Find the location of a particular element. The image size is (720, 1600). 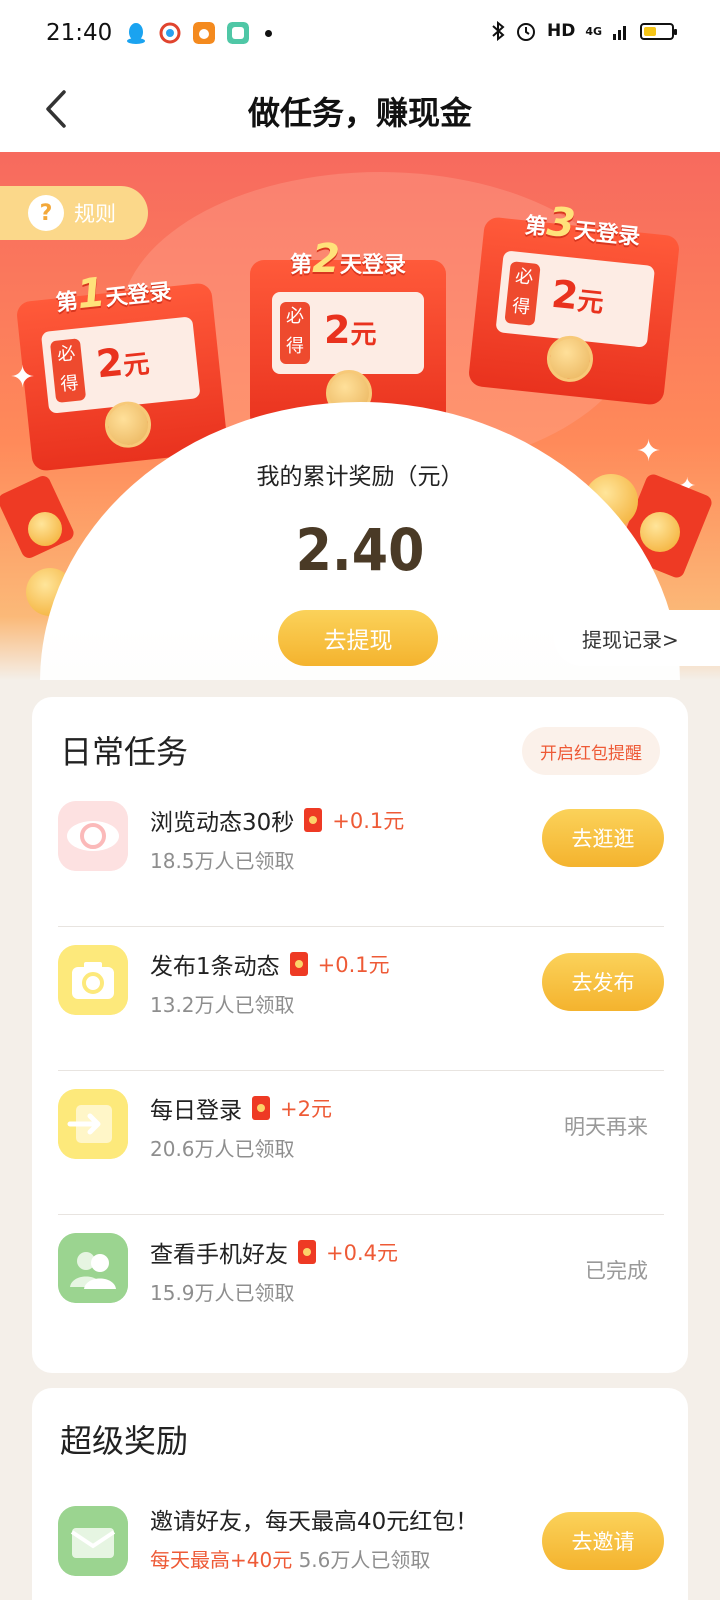

status-right: HD 4G is located at coordinates (584, 31).